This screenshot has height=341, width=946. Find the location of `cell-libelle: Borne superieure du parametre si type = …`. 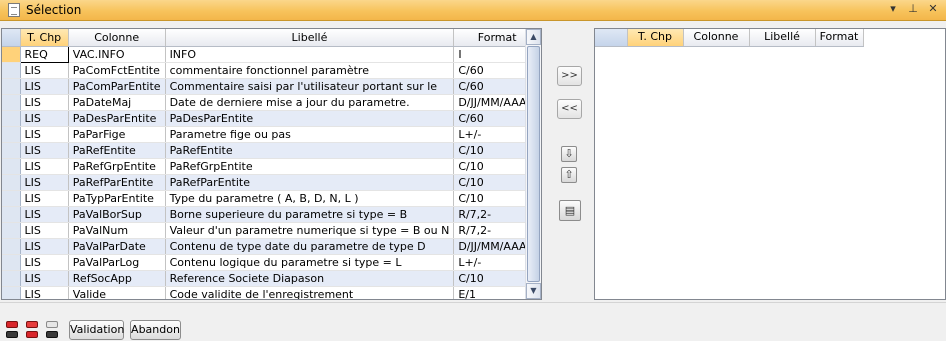

cell-libelle: Borne superieure du parametre si type = … is located at coordinates (310, 214).